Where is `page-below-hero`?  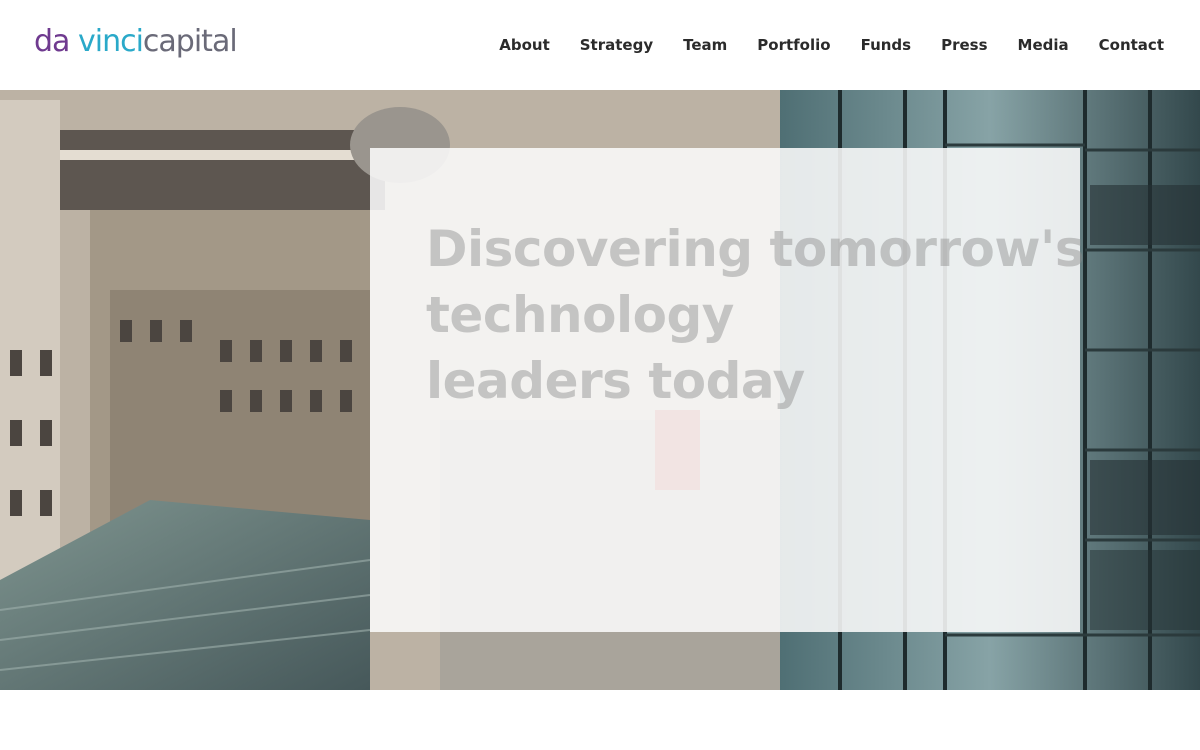
page-below-hero is located at coordinates (600, 720).